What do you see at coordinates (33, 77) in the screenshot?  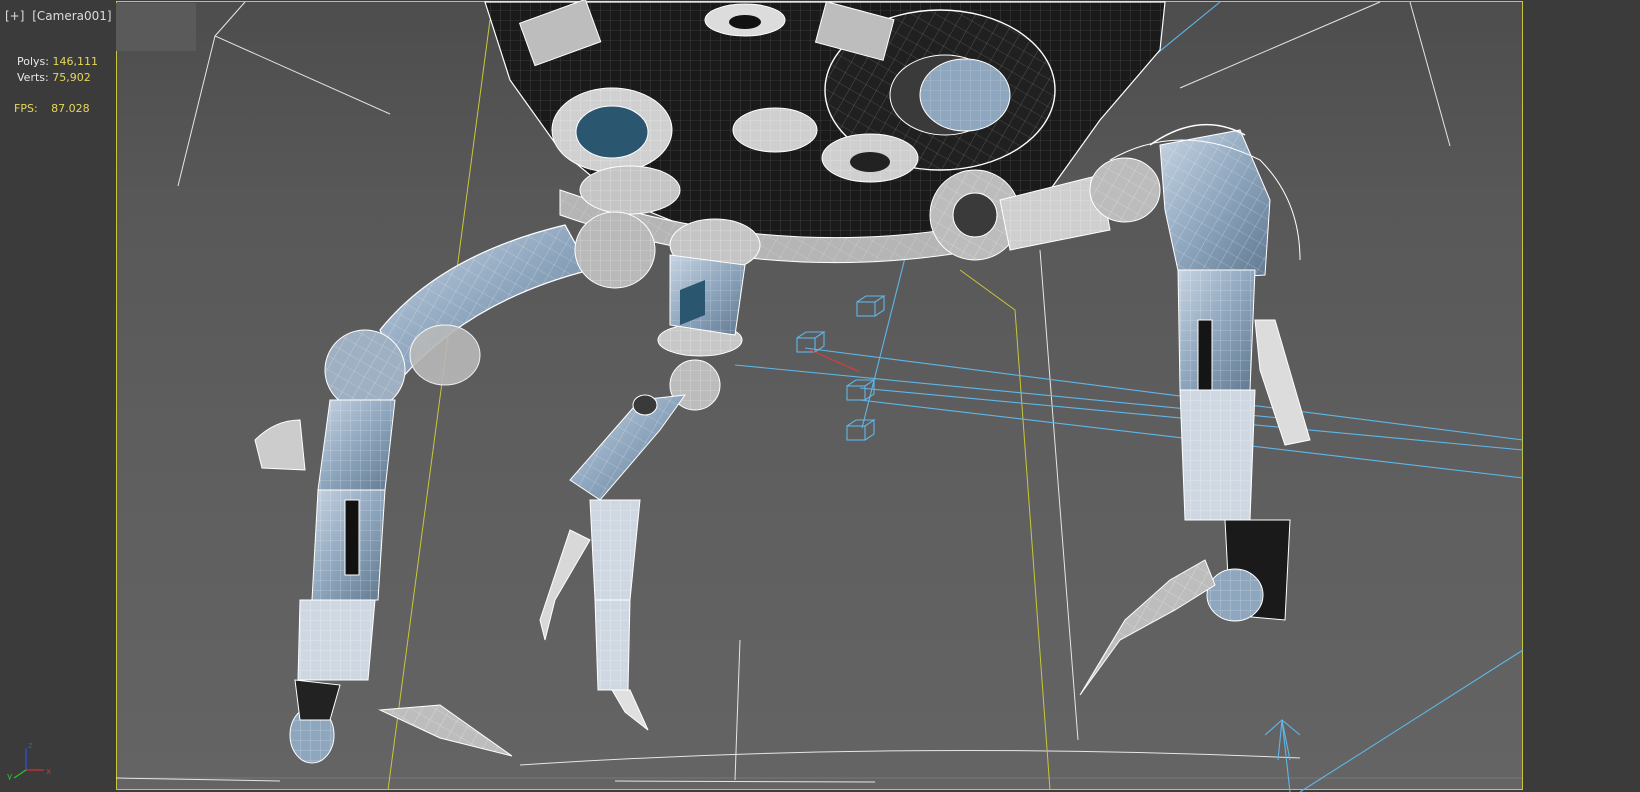 I see `verts-label: Verts:` at bounding box center [33, 77].